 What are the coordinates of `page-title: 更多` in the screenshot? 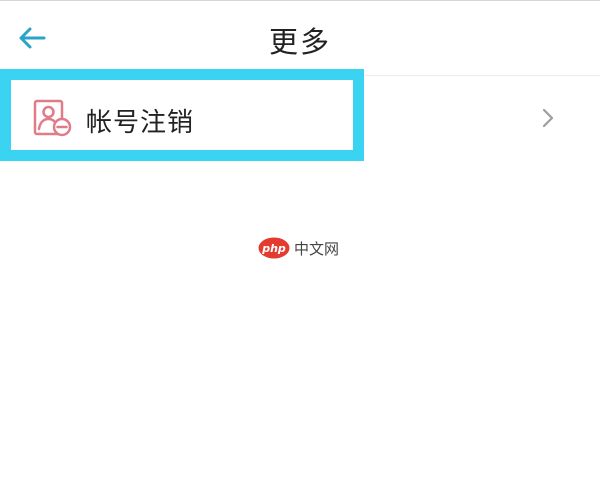 It's located at (299, 42).